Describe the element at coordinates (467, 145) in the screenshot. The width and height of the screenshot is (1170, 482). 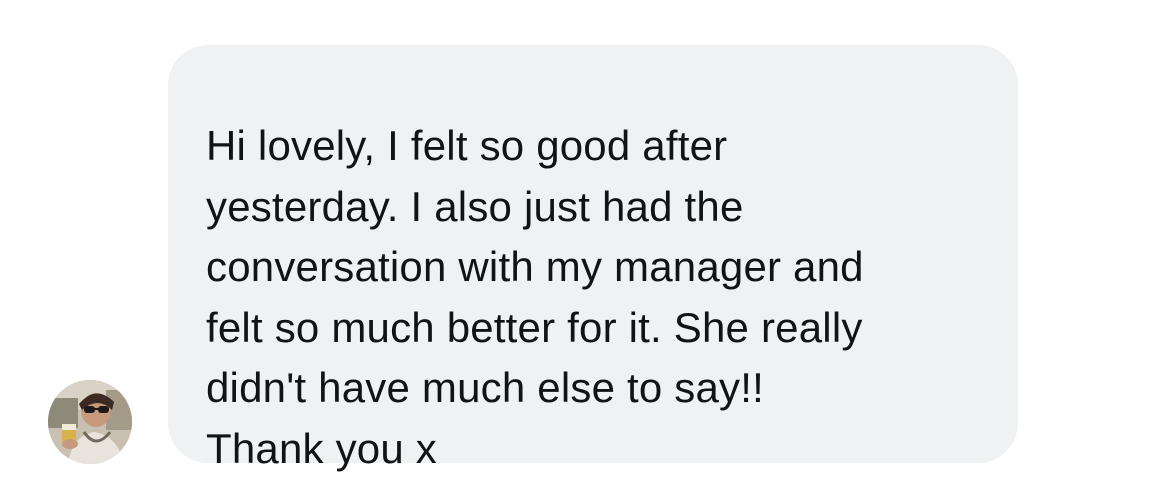
I see `message-line: Hi lovely, I felt so good after` at that location.